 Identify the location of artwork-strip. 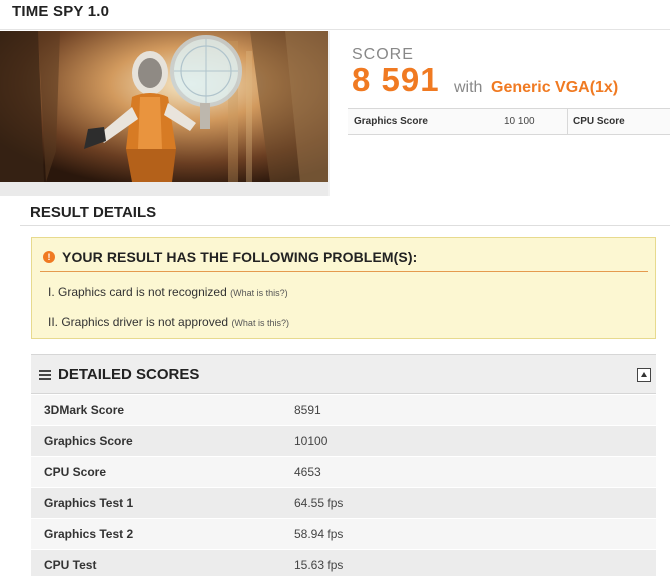
(164, 189).